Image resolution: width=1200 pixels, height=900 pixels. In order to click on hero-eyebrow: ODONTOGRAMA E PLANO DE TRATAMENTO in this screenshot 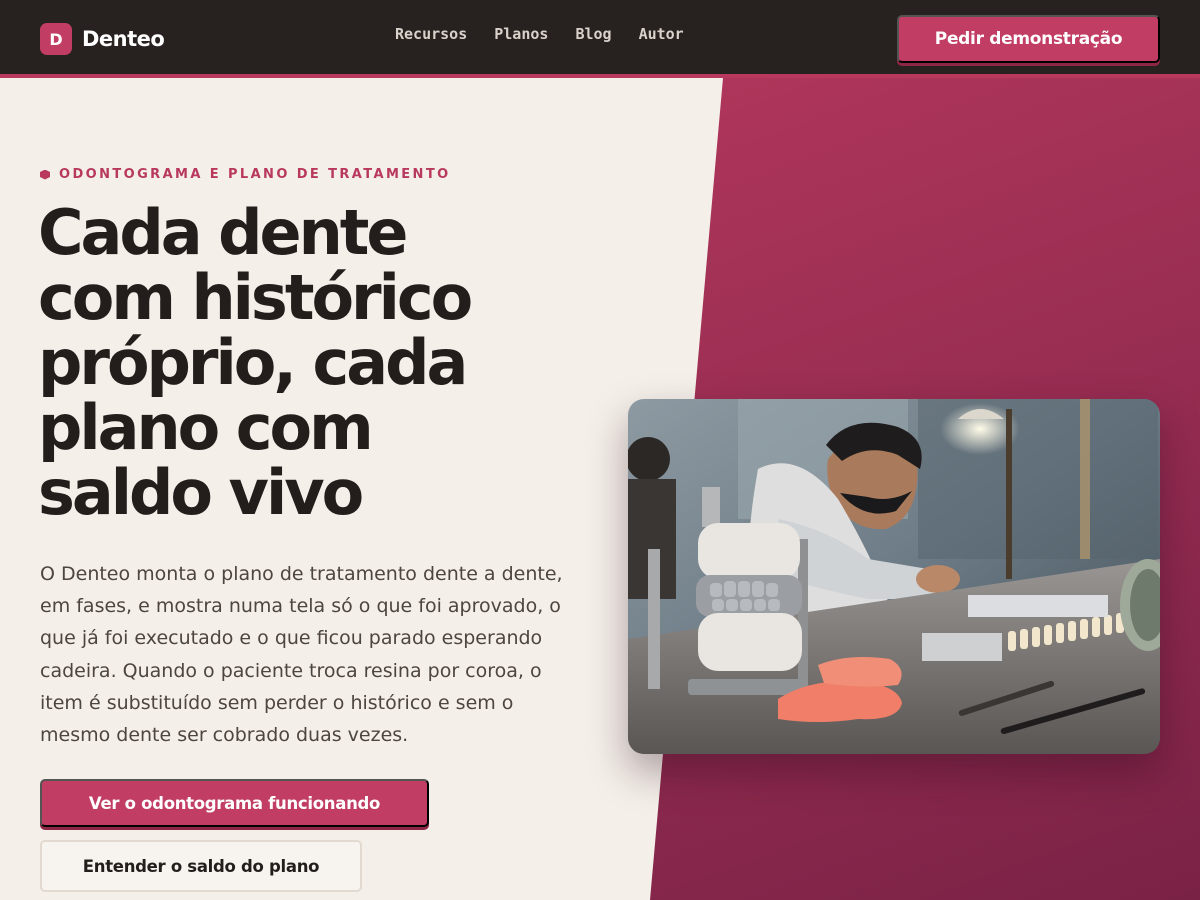, I will do `click(245, 174)`.